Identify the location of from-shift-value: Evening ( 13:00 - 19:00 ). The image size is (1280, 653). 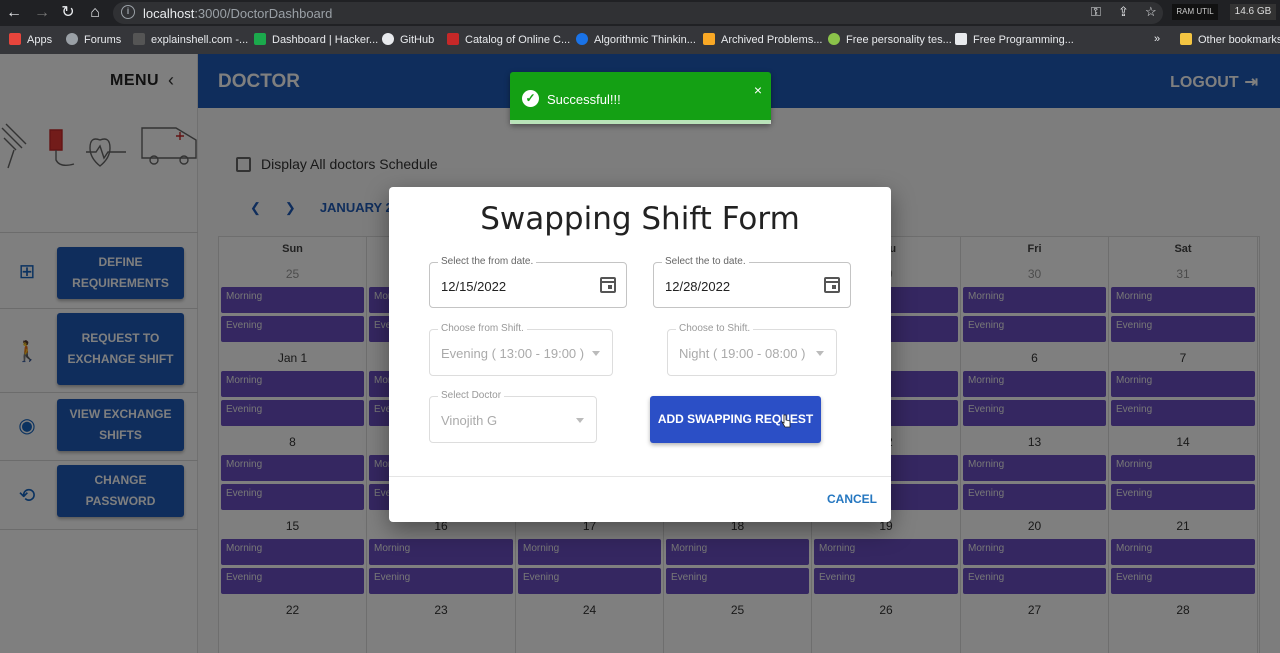
(513, 353).